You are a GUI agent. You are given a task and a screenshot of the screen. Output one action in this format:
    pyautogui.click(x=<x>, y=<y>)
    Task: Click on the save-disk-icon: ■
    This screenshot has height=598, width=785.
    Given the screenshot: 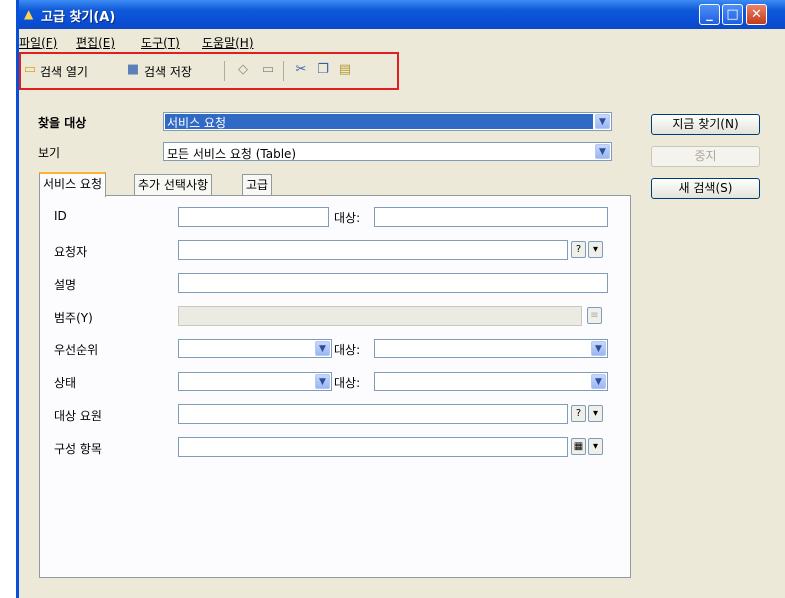 What is the action you would take?
    pyautogui.click(x=133, y=70)
    